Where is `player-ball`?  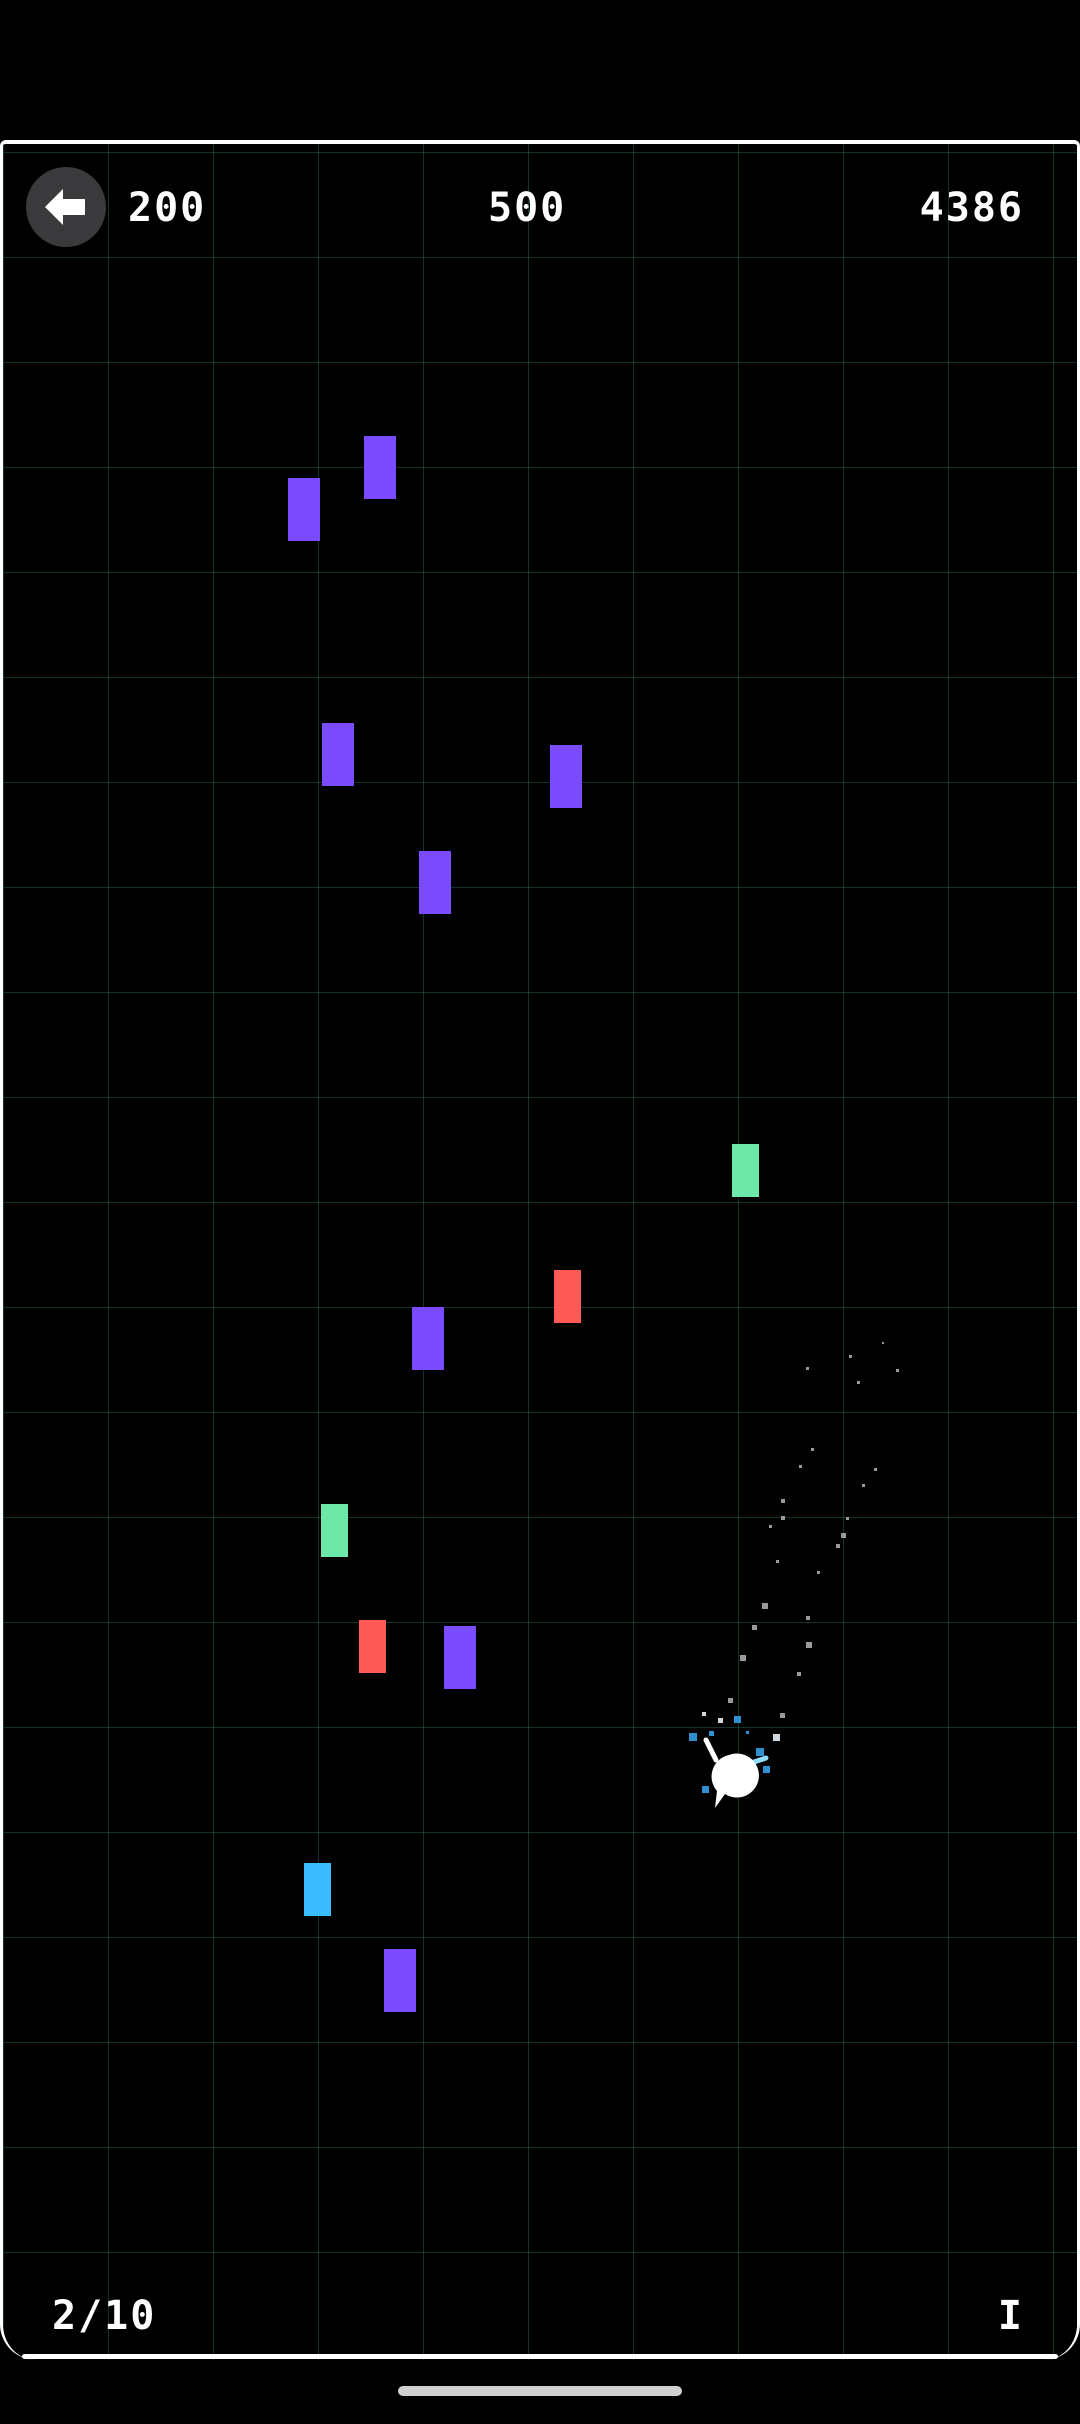 player-ball is located at coordinates (736, 1772).